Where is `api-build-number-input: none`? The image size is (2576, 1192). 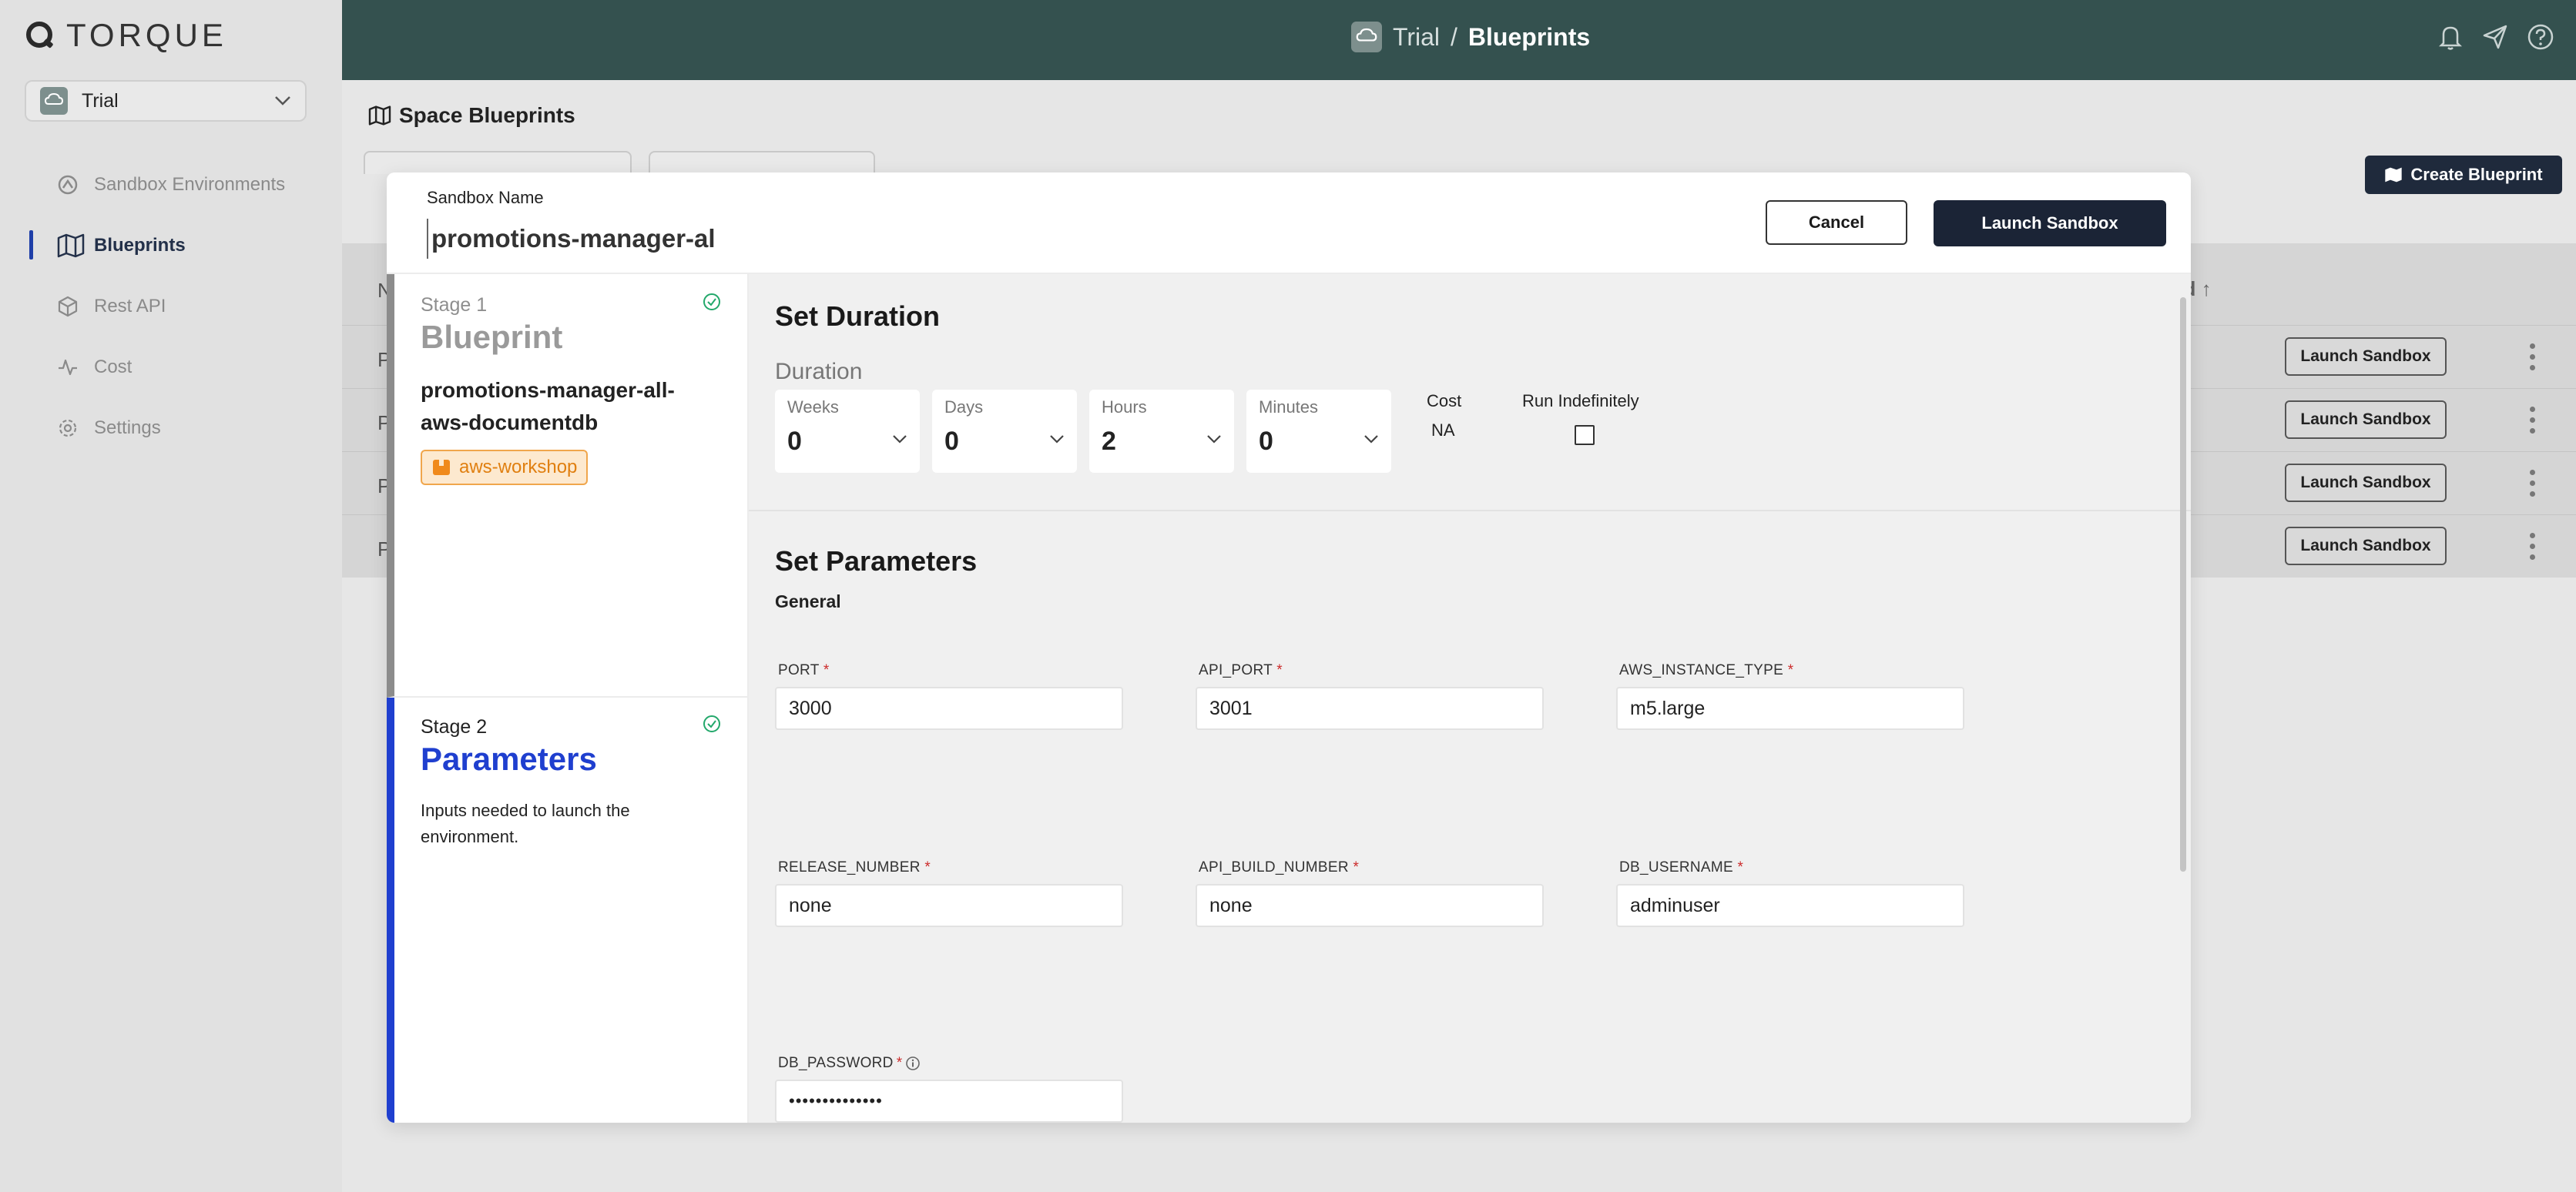 api-build-number-input: none is located at coordinates (1370, 905).